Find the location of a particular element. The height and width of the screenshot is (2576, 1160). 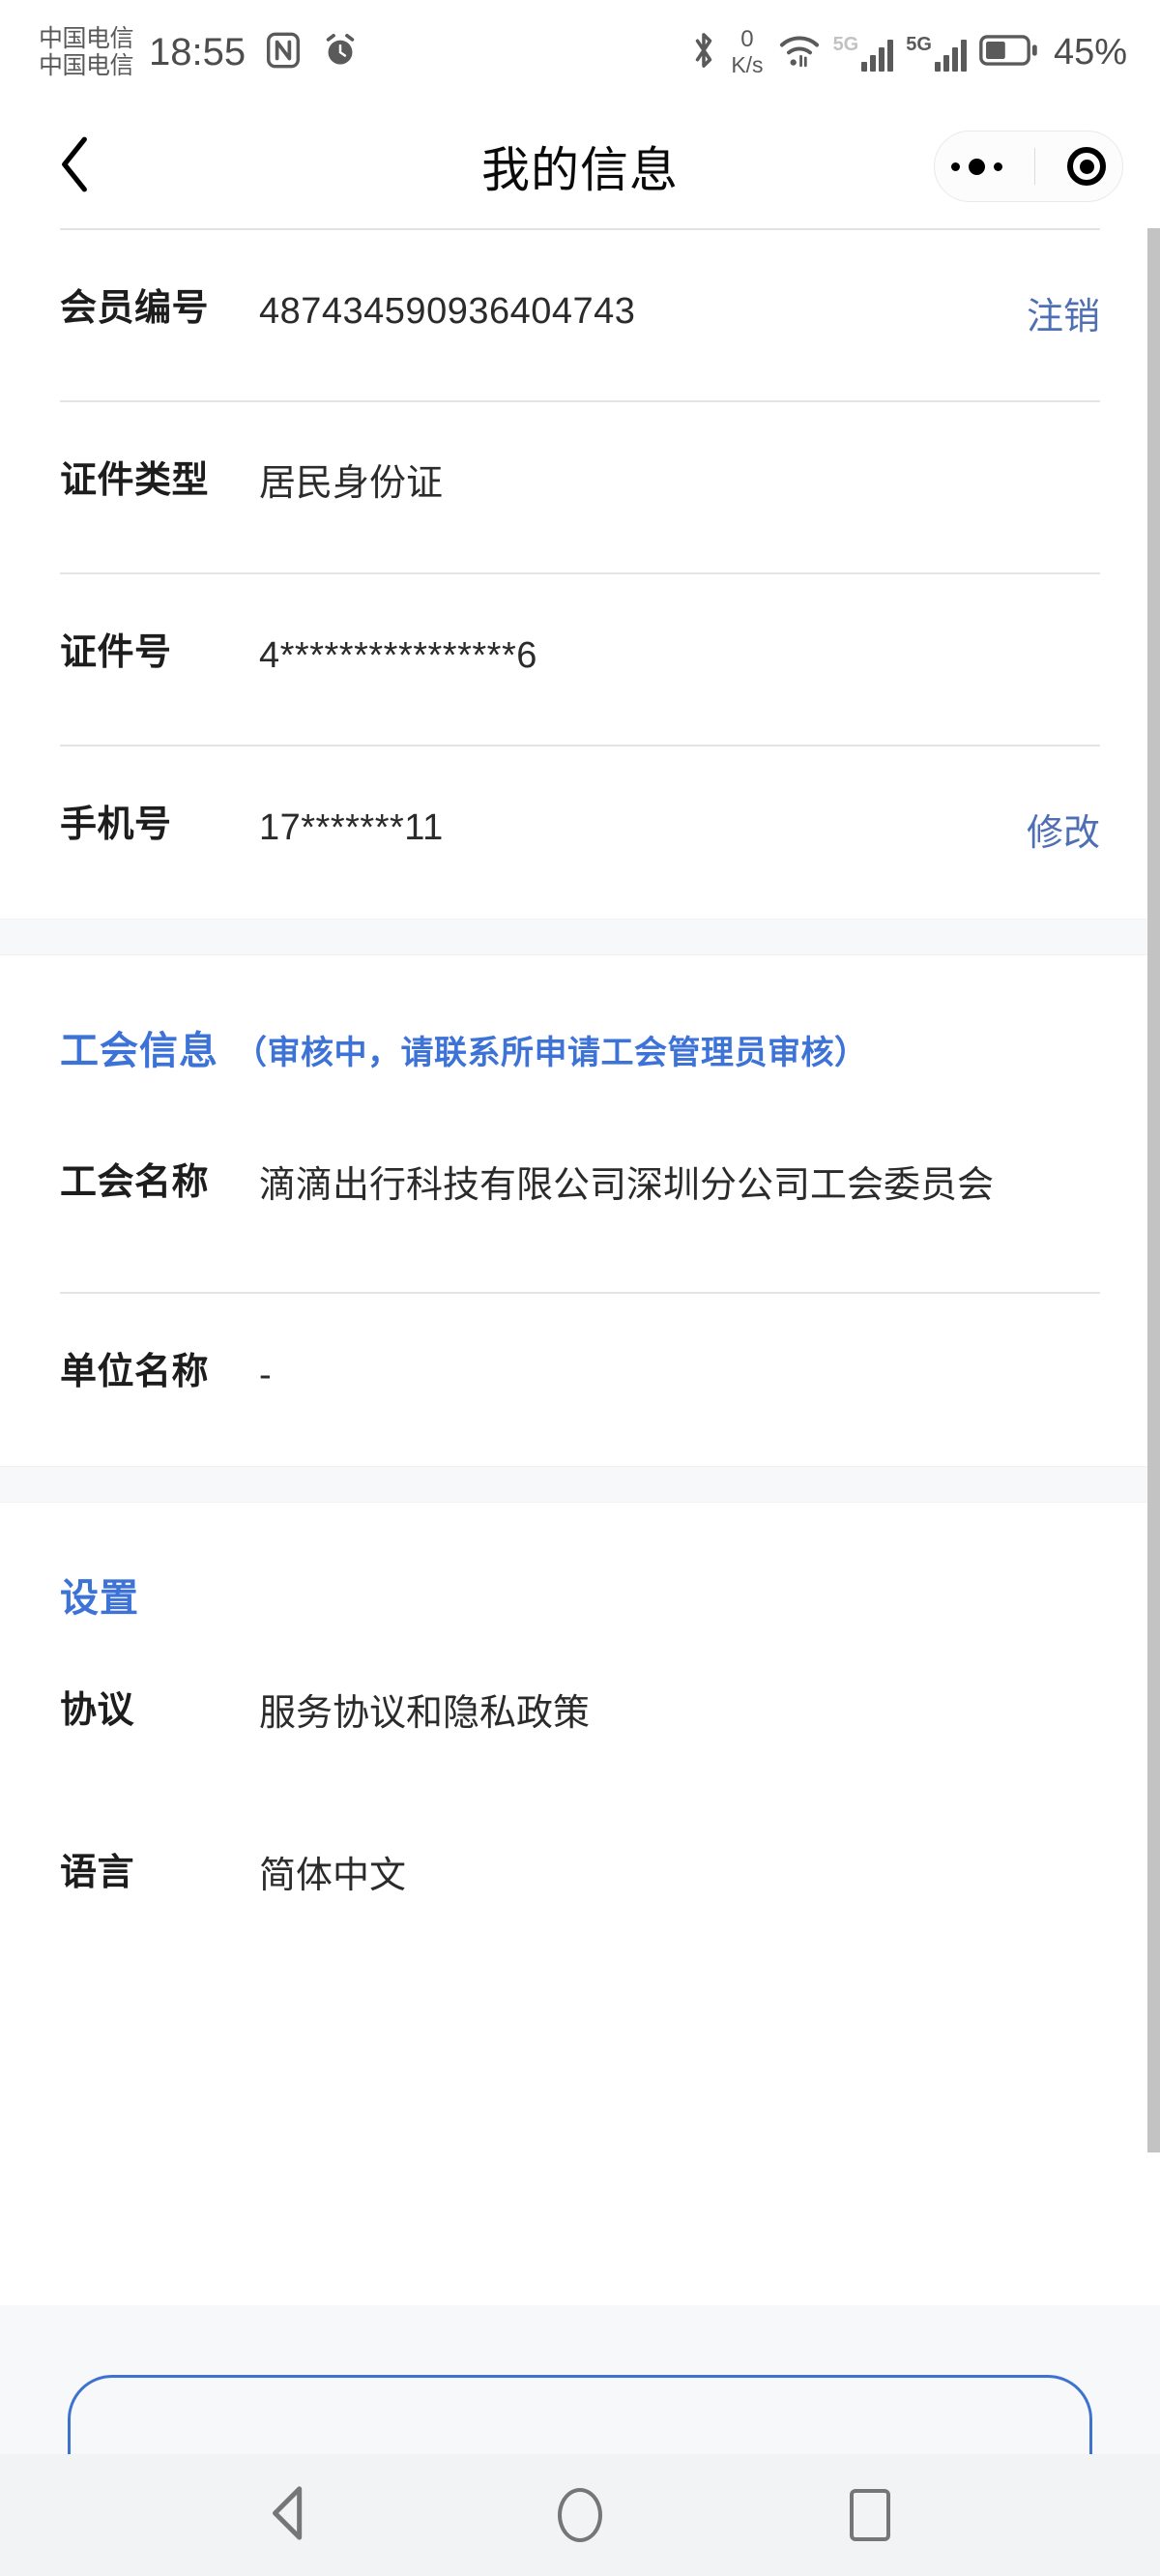

row-value: 简体中文 is located at coordinates (333, 1875).